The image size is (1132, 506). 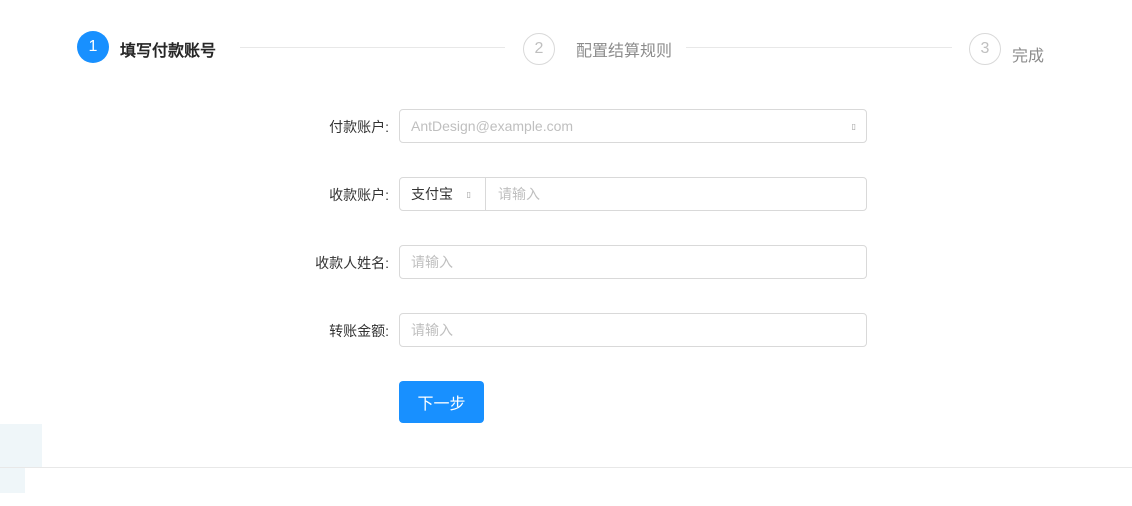 What do you see at coordinates (492, 126) in the screenshot?
I see `payer-value: AntDesign@example.com` at bounding box center [492, 126].